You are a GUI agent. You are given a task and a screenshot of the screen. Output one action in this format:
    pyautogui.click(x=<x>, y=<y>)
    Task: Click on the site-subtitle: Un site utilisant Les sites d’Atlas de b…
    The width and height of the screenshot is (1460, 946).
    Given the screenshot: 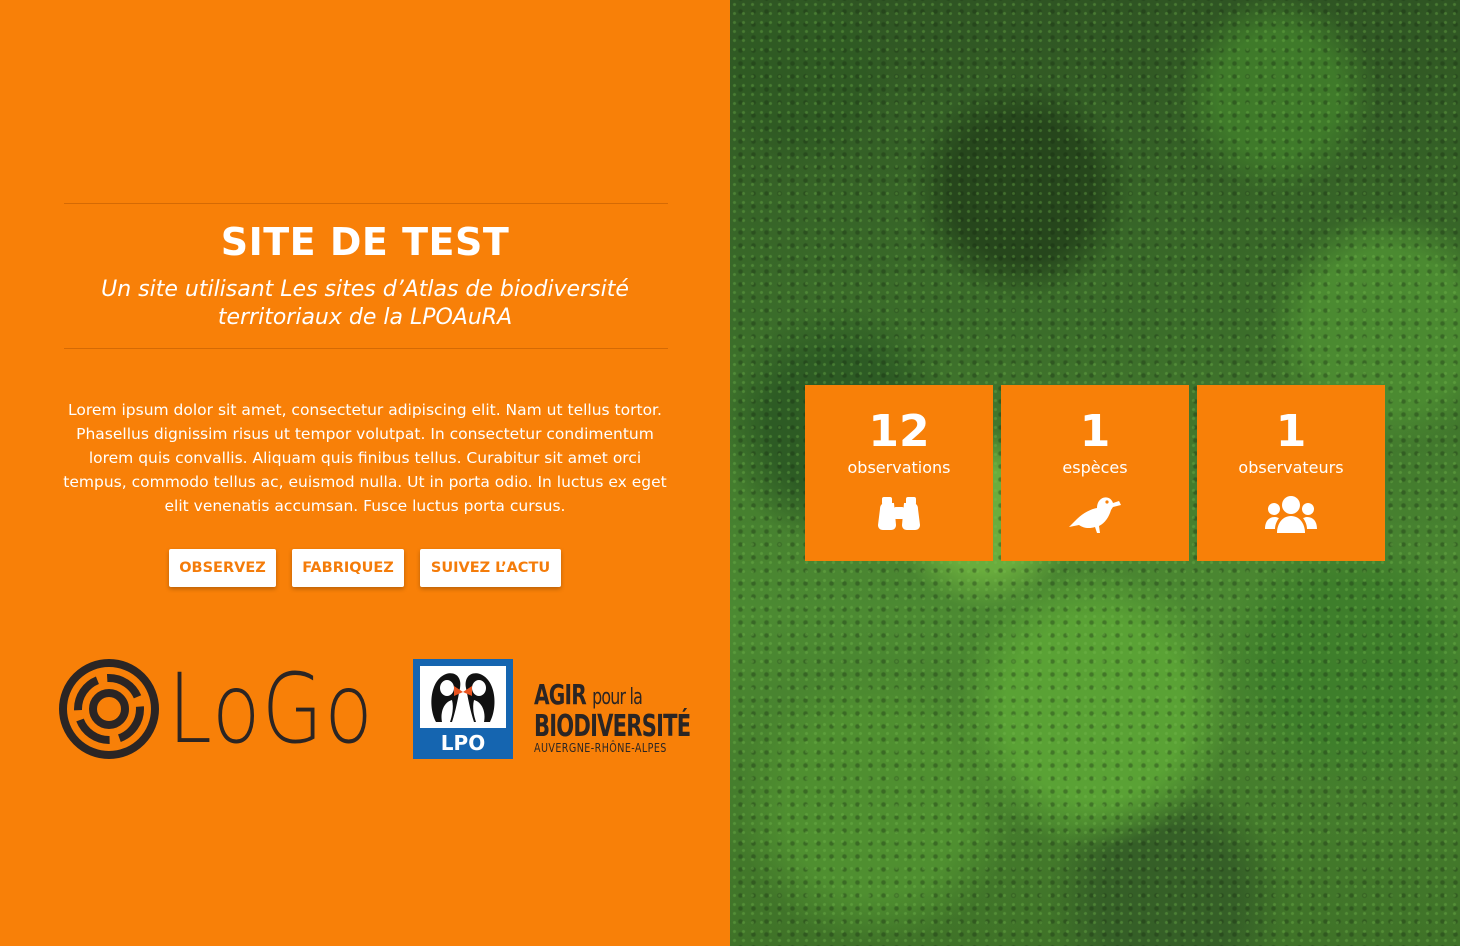 What is the action you would take?
    pyautogui.click(x=365, y=303)
    